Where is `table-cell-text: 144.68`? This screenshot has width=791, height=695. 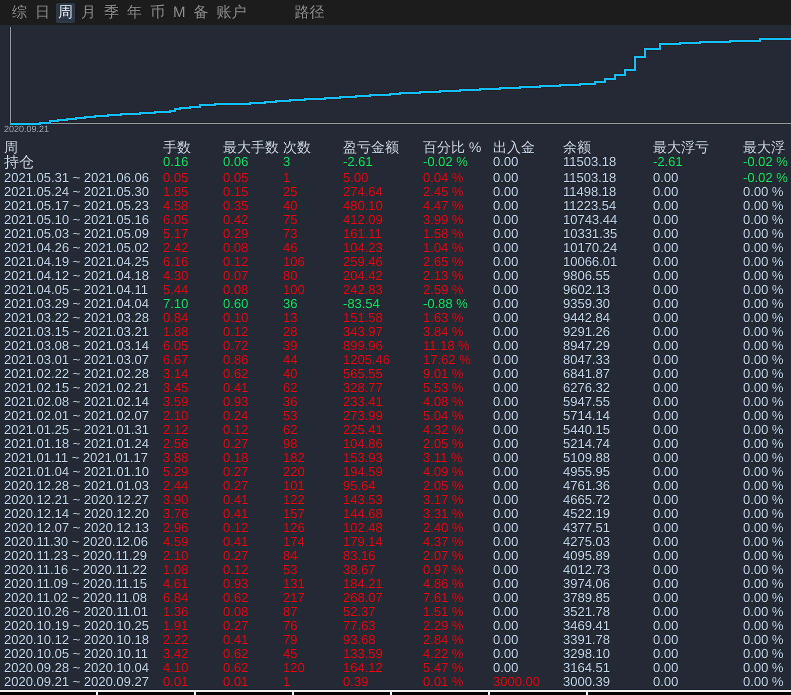 table-cell-text: 144.68 is located at coordinates (363, 514).